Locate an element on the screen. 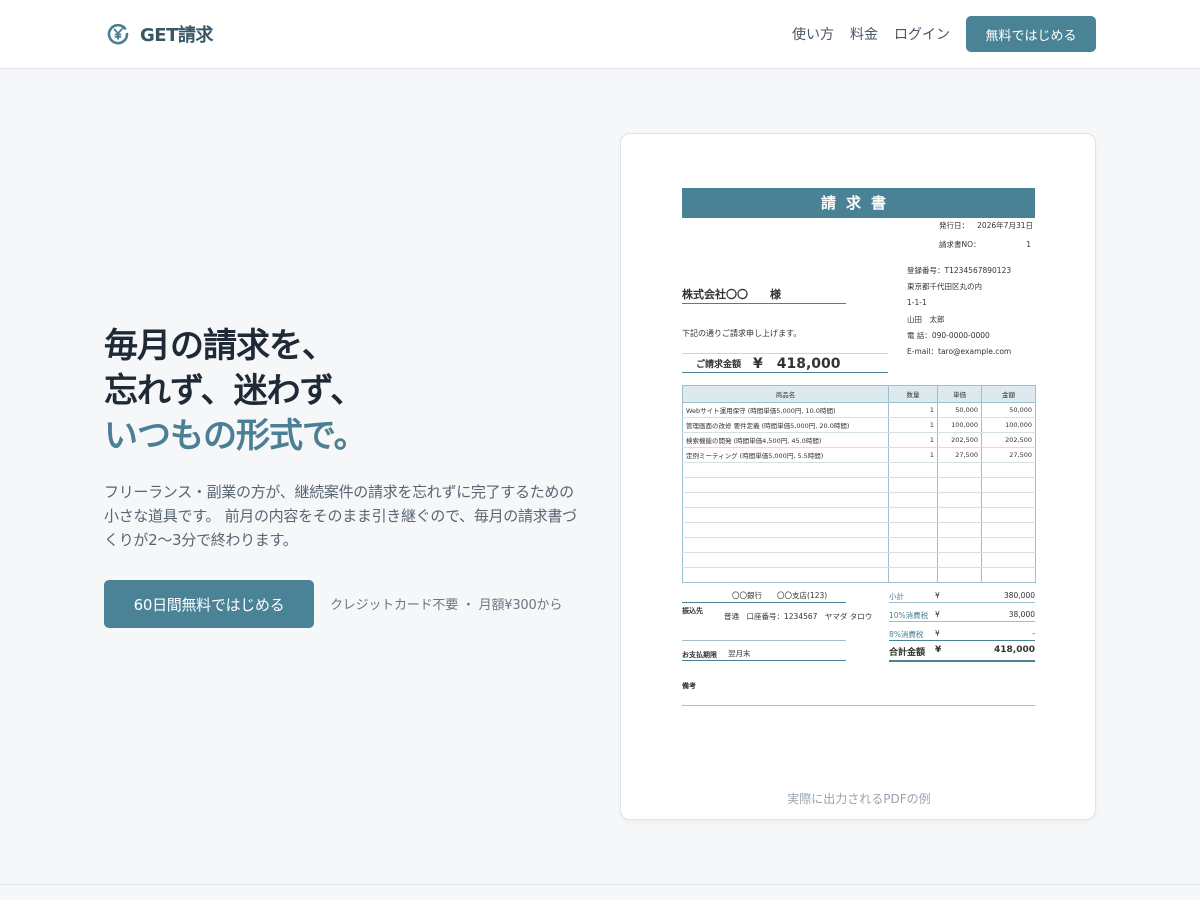 This screenshot has width=1200, height=900. client-suffix: 様 is located at coordinates (775, 294).